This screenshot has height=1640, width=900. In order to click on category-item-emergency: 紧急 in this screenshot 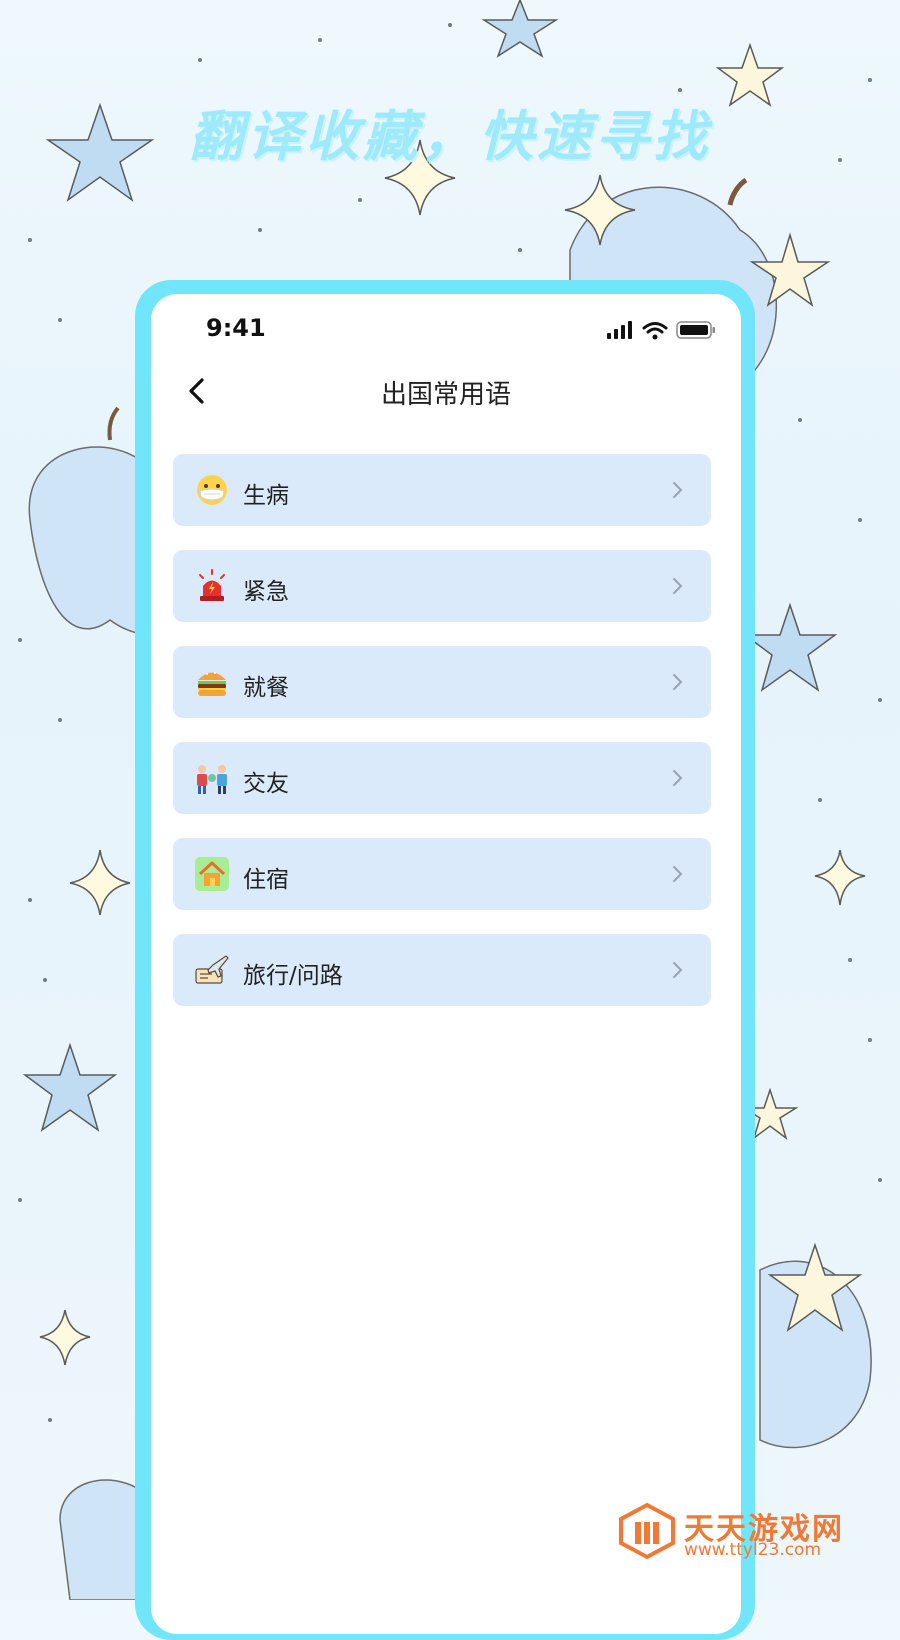, I will do `click(442, 586)`.